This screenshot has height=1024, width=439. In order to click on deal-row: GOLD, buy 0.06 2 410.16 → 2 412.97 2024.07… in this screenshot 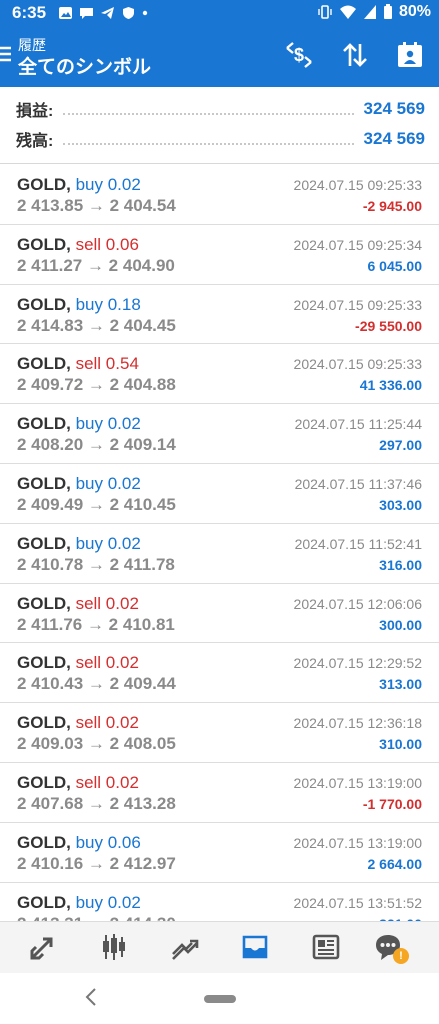, I will do `click(219, 853)`.